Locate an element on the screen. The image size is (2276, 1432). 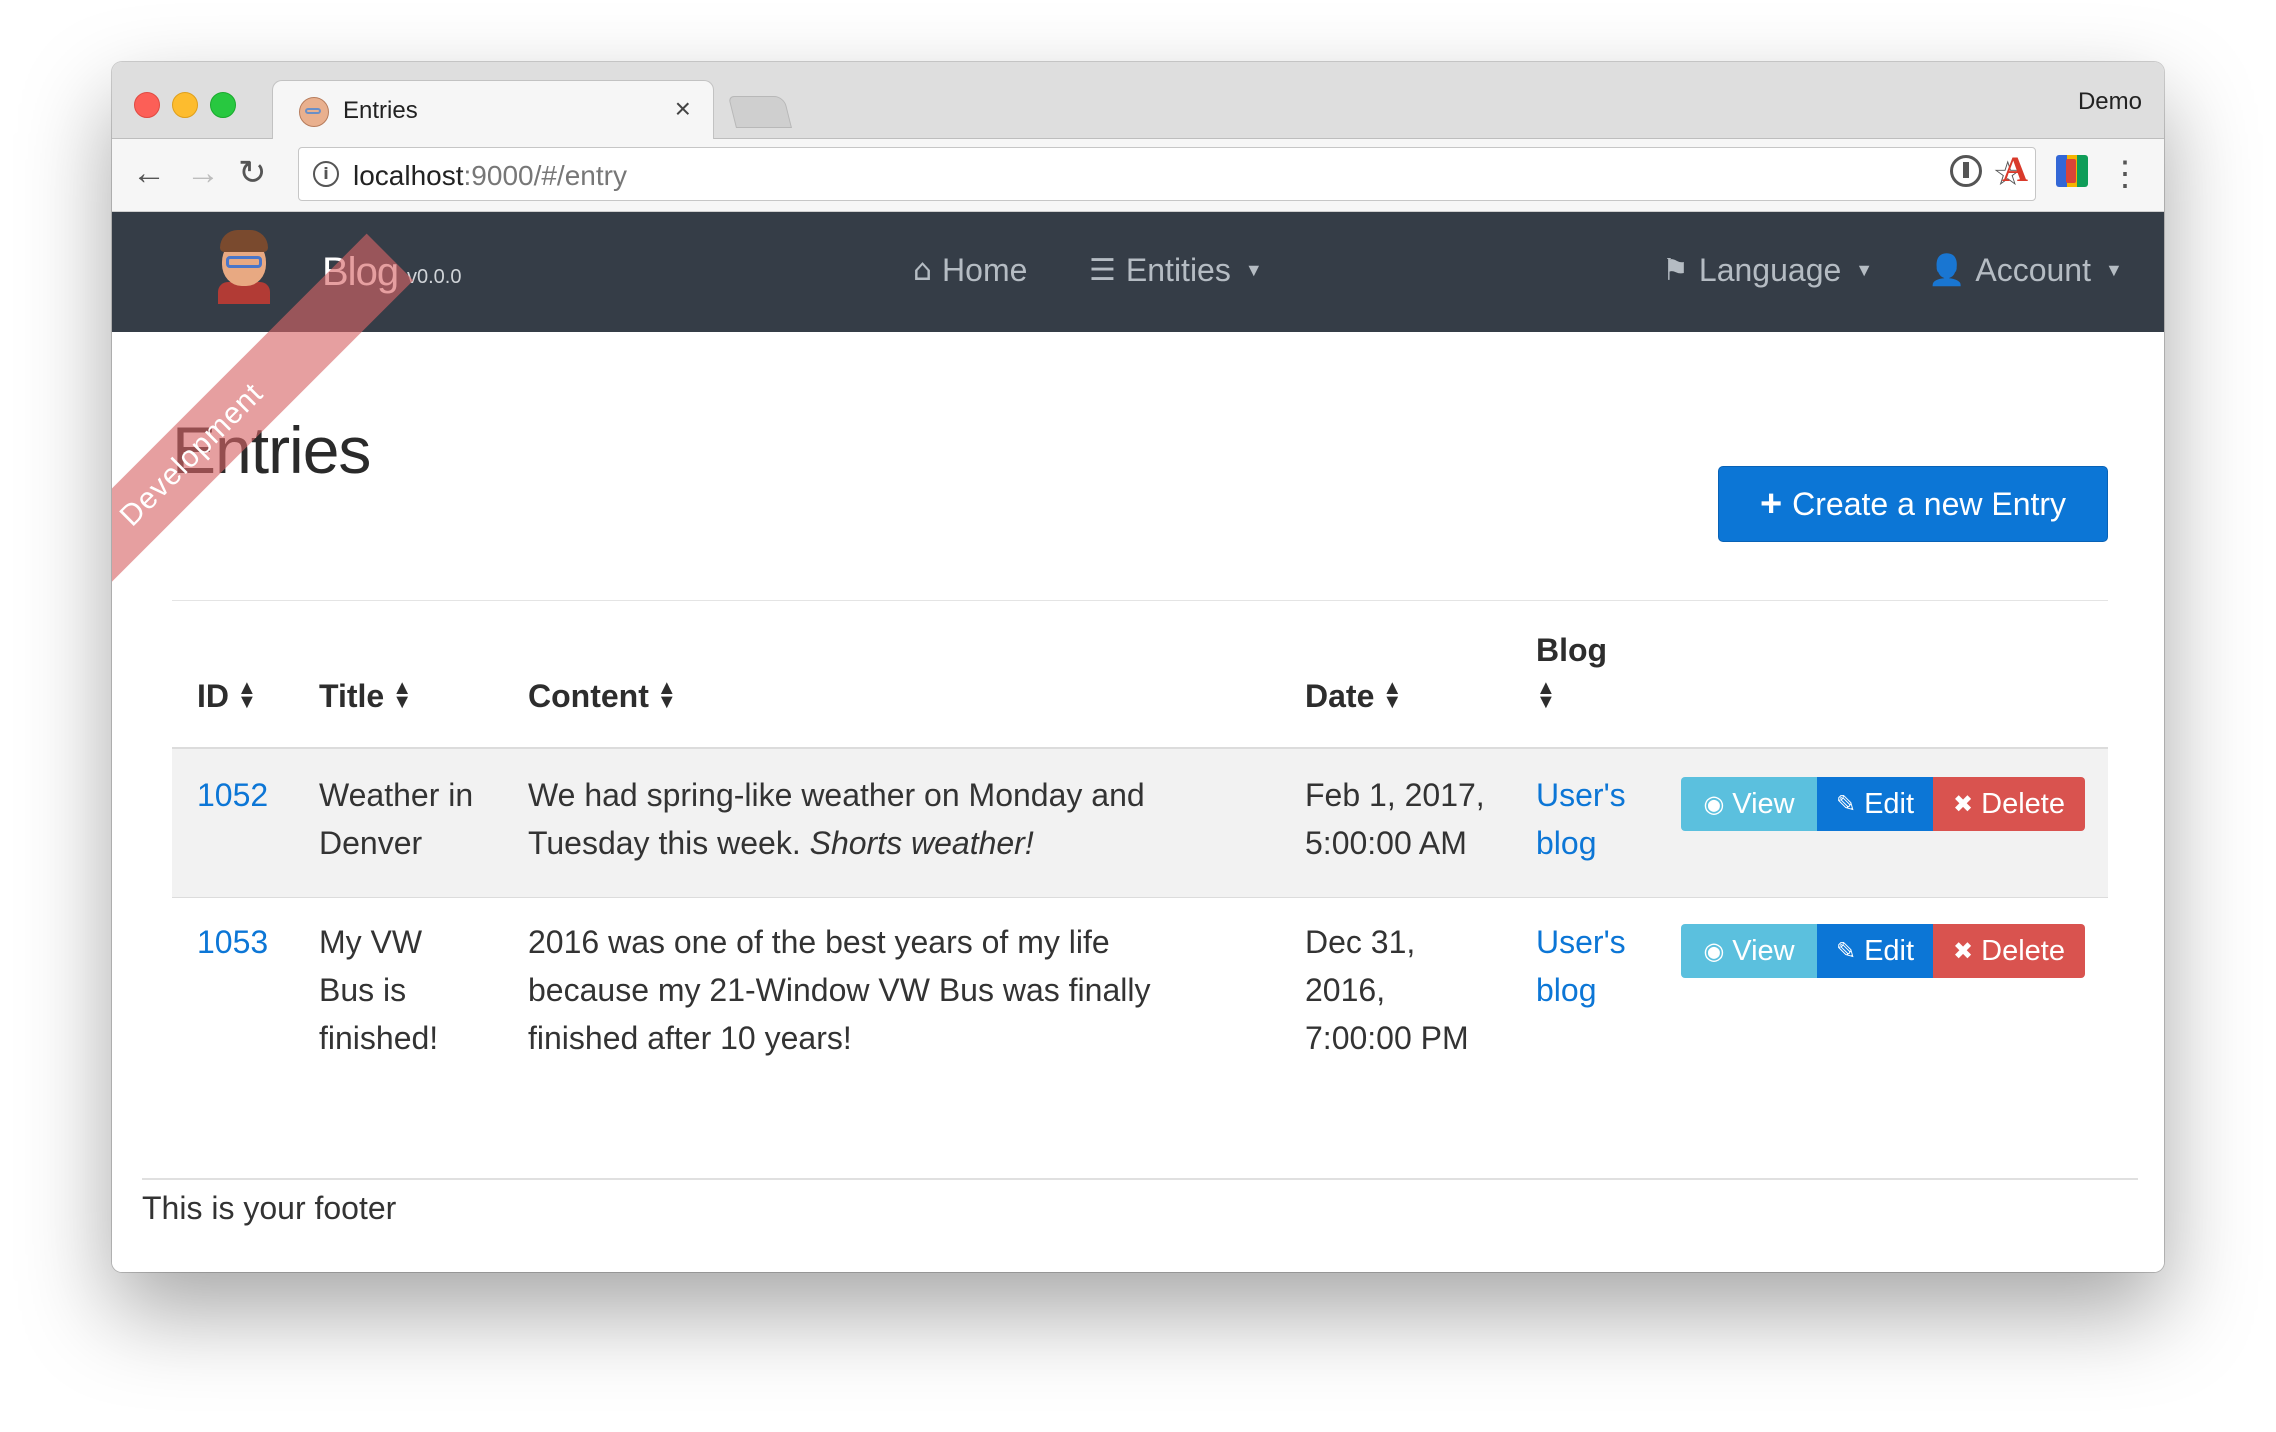
nav-home: ⌂ Home is located at coordinates (970, 270).